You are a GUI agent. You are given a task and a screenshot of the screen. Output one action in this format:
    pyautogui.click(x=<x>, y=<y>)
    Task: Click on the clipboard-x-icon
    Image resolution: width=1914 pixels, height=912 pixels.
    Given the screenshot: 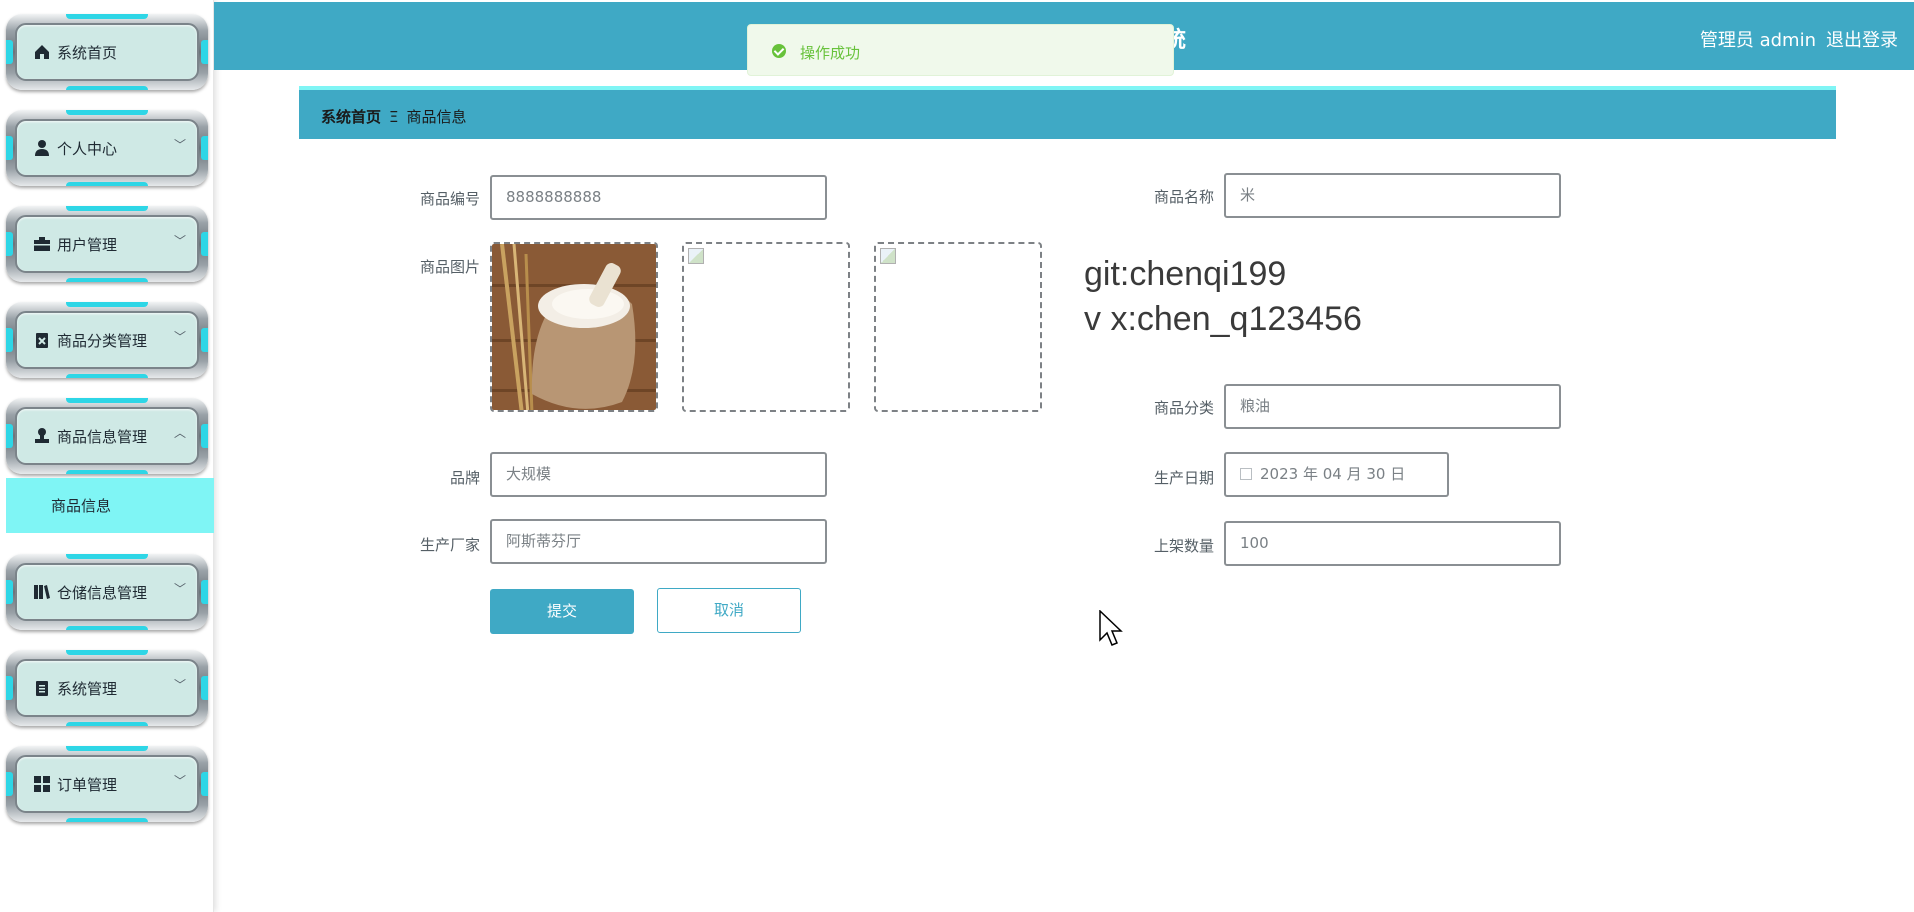 What is the action you would take?
    pyautogui.click(x=42, y=340)
    